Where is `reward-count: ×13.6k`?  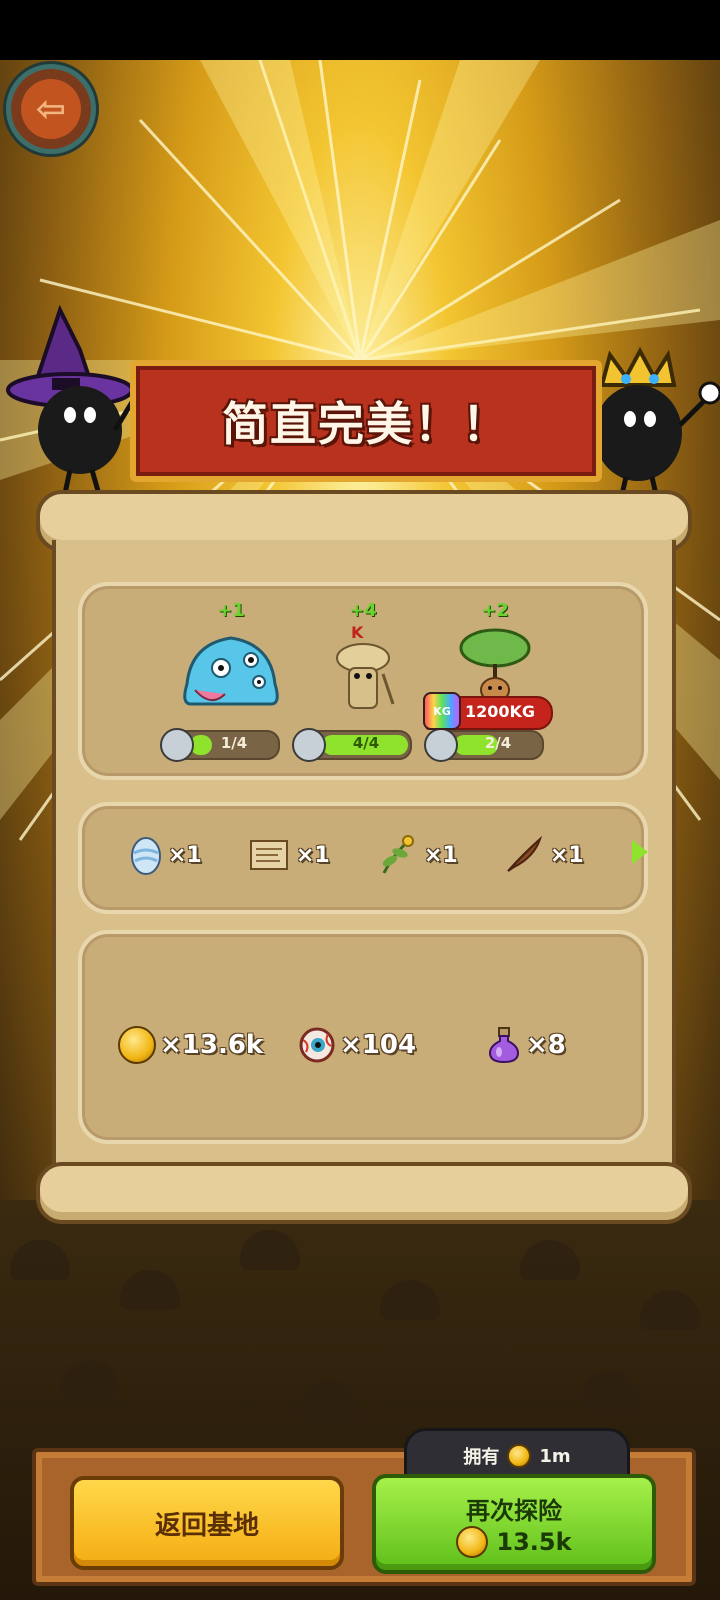
reward-count: ×13.6k is located at coordinates (212, 1045).